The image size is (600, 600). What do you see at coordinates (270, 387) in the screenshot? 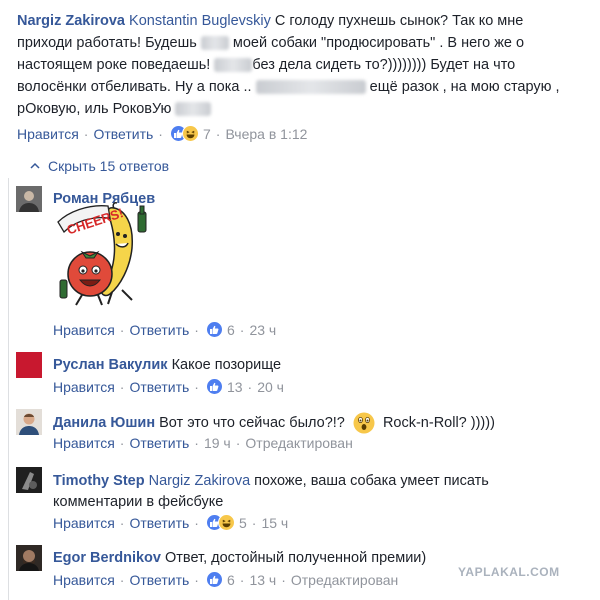
I see `comment-time: 20 ч` at bounding box center [270, 387].